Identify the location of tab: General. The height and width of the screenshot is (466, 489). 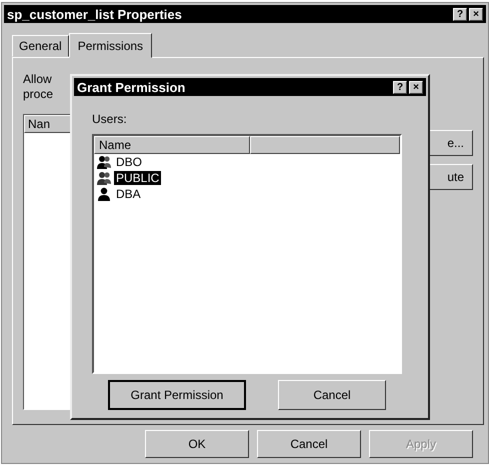
(40, 46).